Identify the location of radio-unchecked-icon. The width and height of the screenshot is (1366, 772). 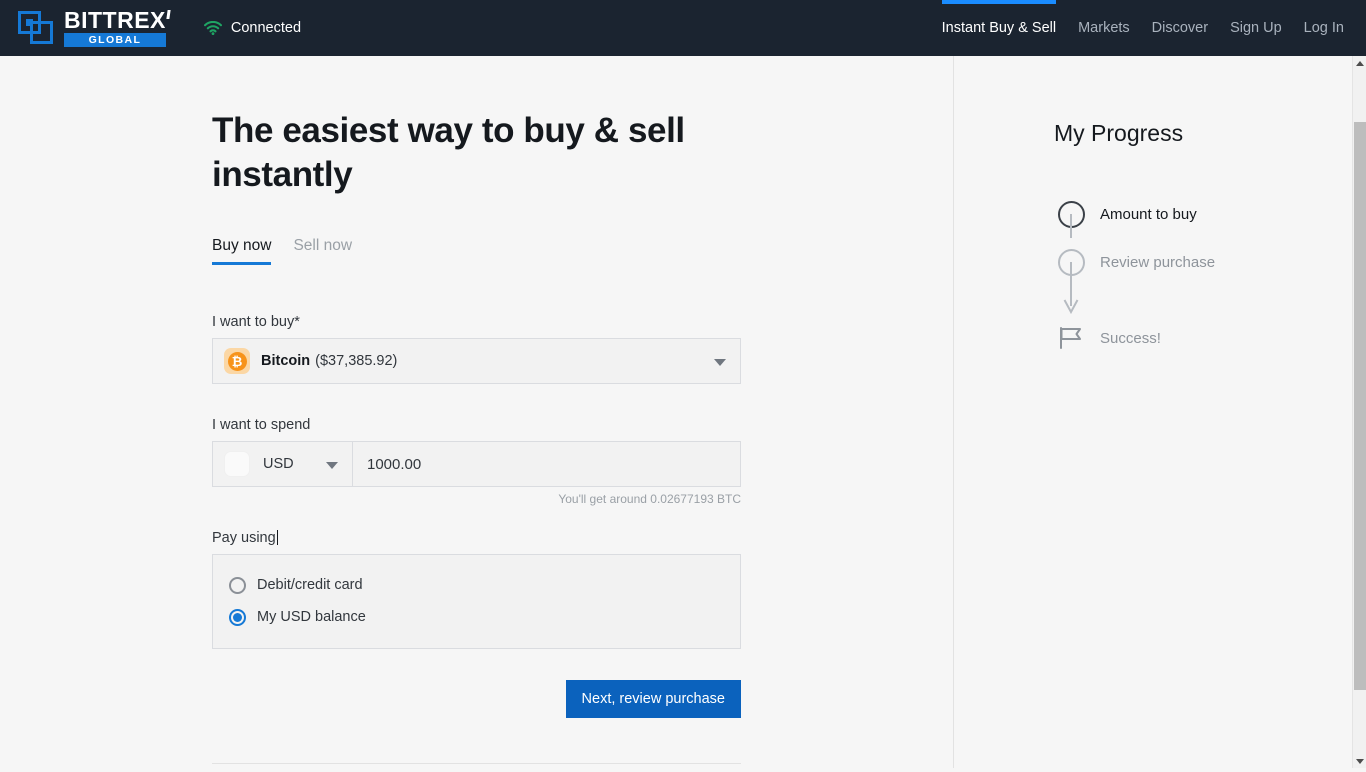
(237, 585).